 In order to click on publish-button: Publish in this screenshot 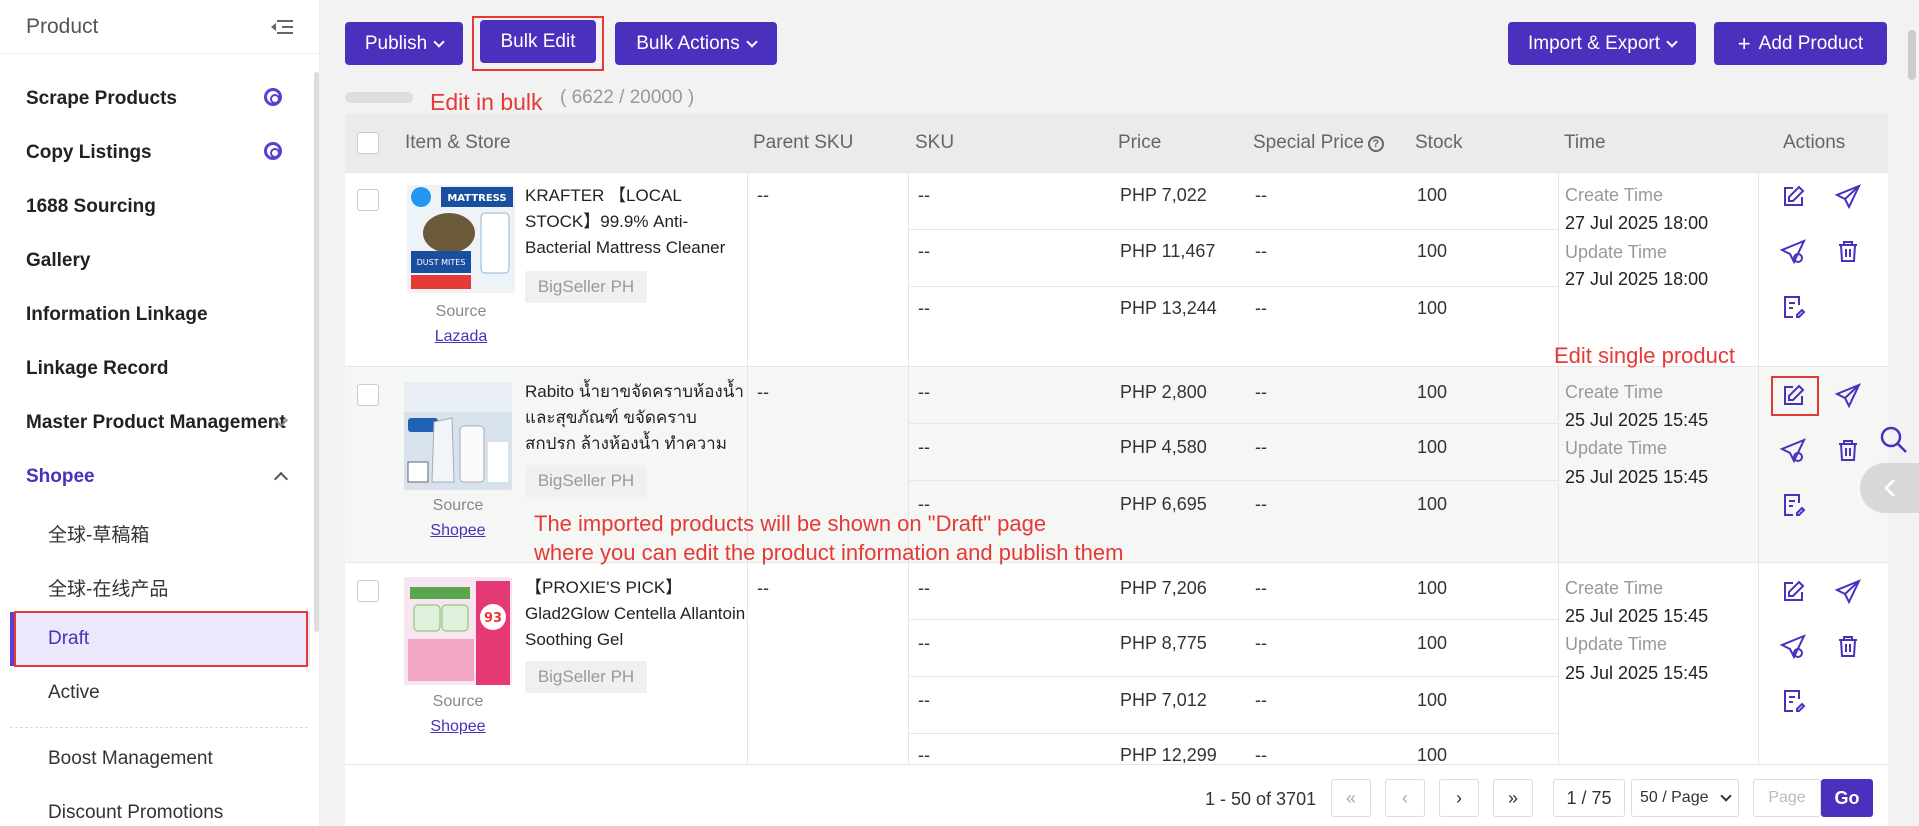, I will do `click(404, 43)`.